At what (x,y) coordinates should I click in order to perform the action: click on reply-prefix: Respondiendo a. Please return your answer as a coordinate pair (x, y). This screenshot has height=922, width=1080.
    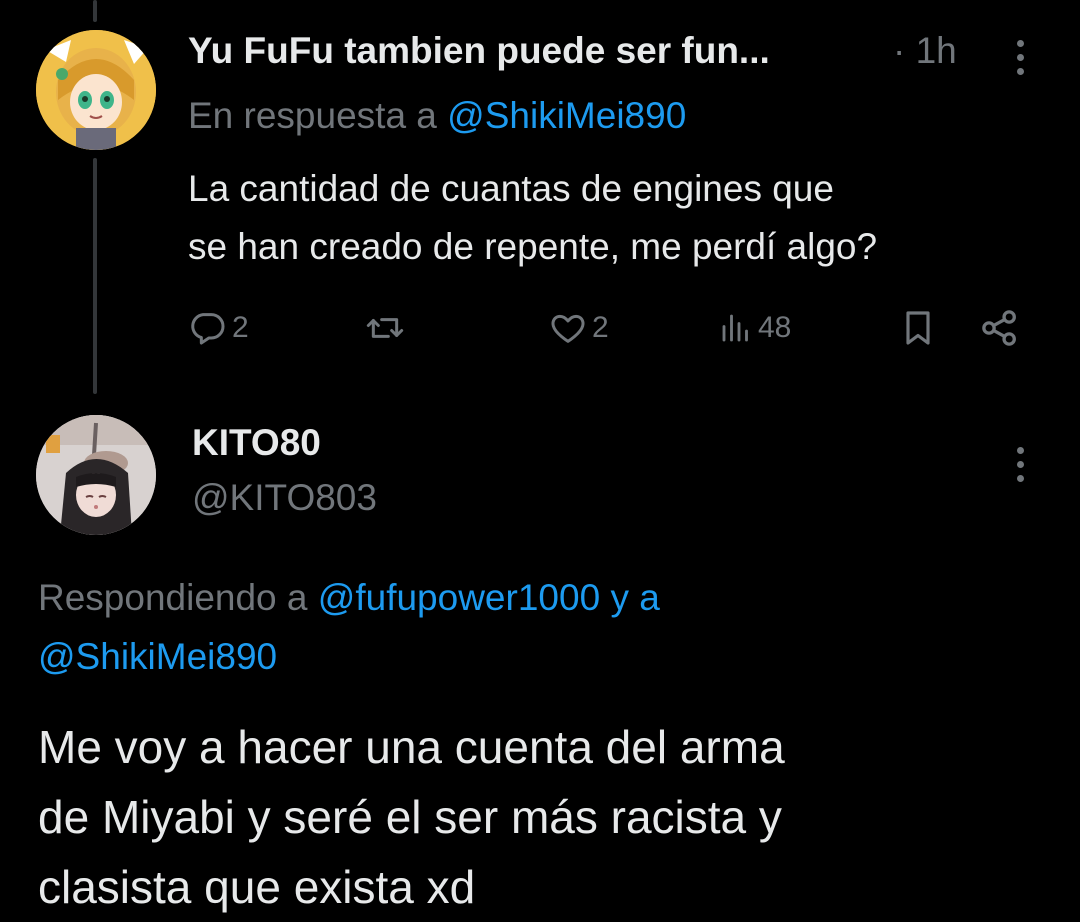
    Looking at the image, I should click on (173, 597).